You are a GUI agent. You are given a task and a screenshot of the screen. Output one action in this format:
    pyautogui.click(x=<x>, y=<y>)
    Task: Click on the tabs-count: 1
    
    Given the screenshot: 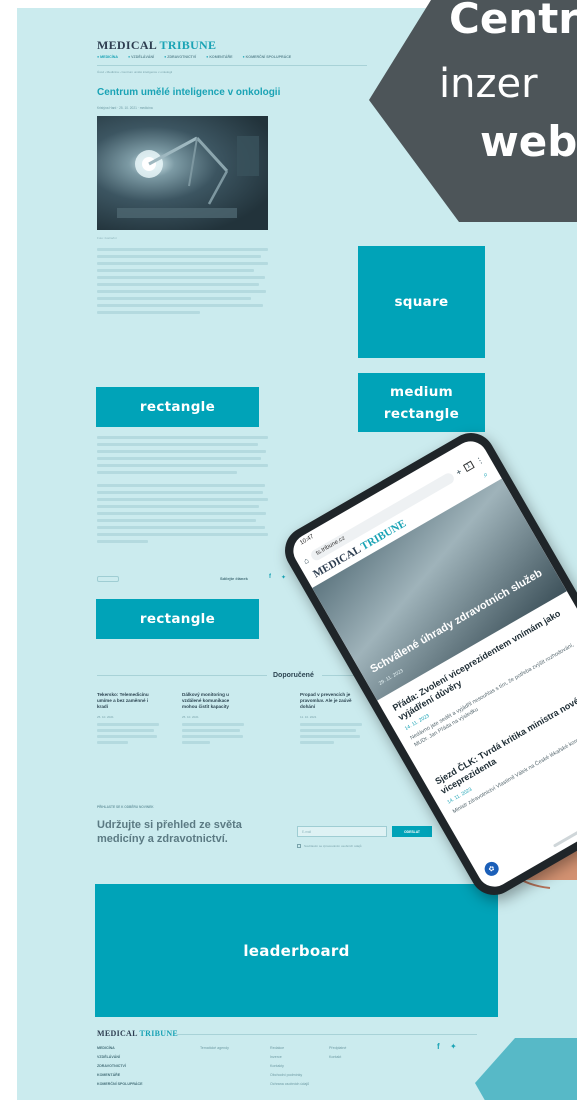 What is the action you would take?
    pyautogui.click(x=468, y=466)
    